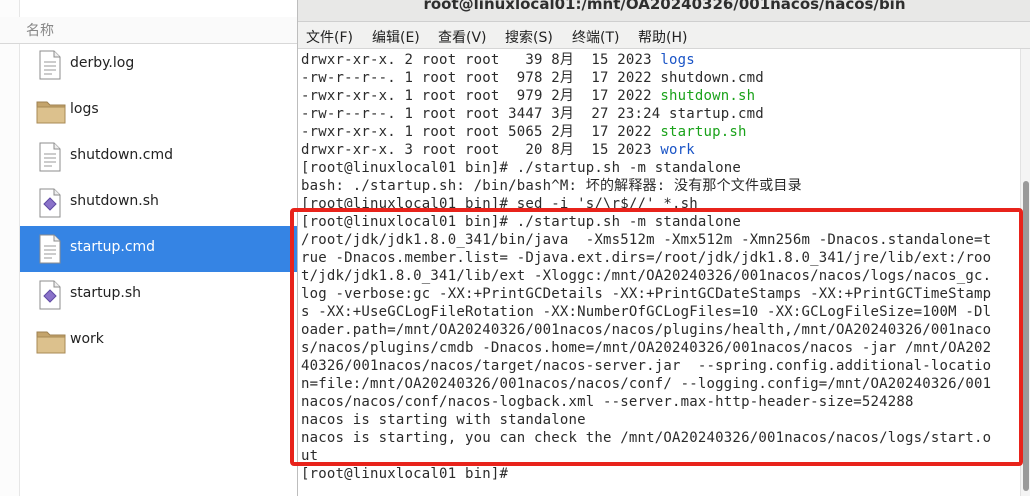 Image resolution: width=1030 pixels, height=496 pixels. Describe the element at coordinates (1026, 336) in the screenshot. I see `scrollbar-thumb` at that location.